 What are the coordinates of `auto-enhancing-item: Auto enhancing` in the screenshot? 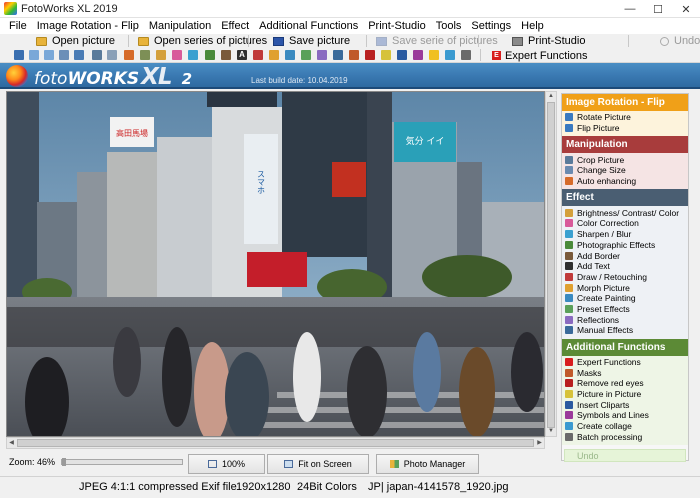 It's located at (625, 181).